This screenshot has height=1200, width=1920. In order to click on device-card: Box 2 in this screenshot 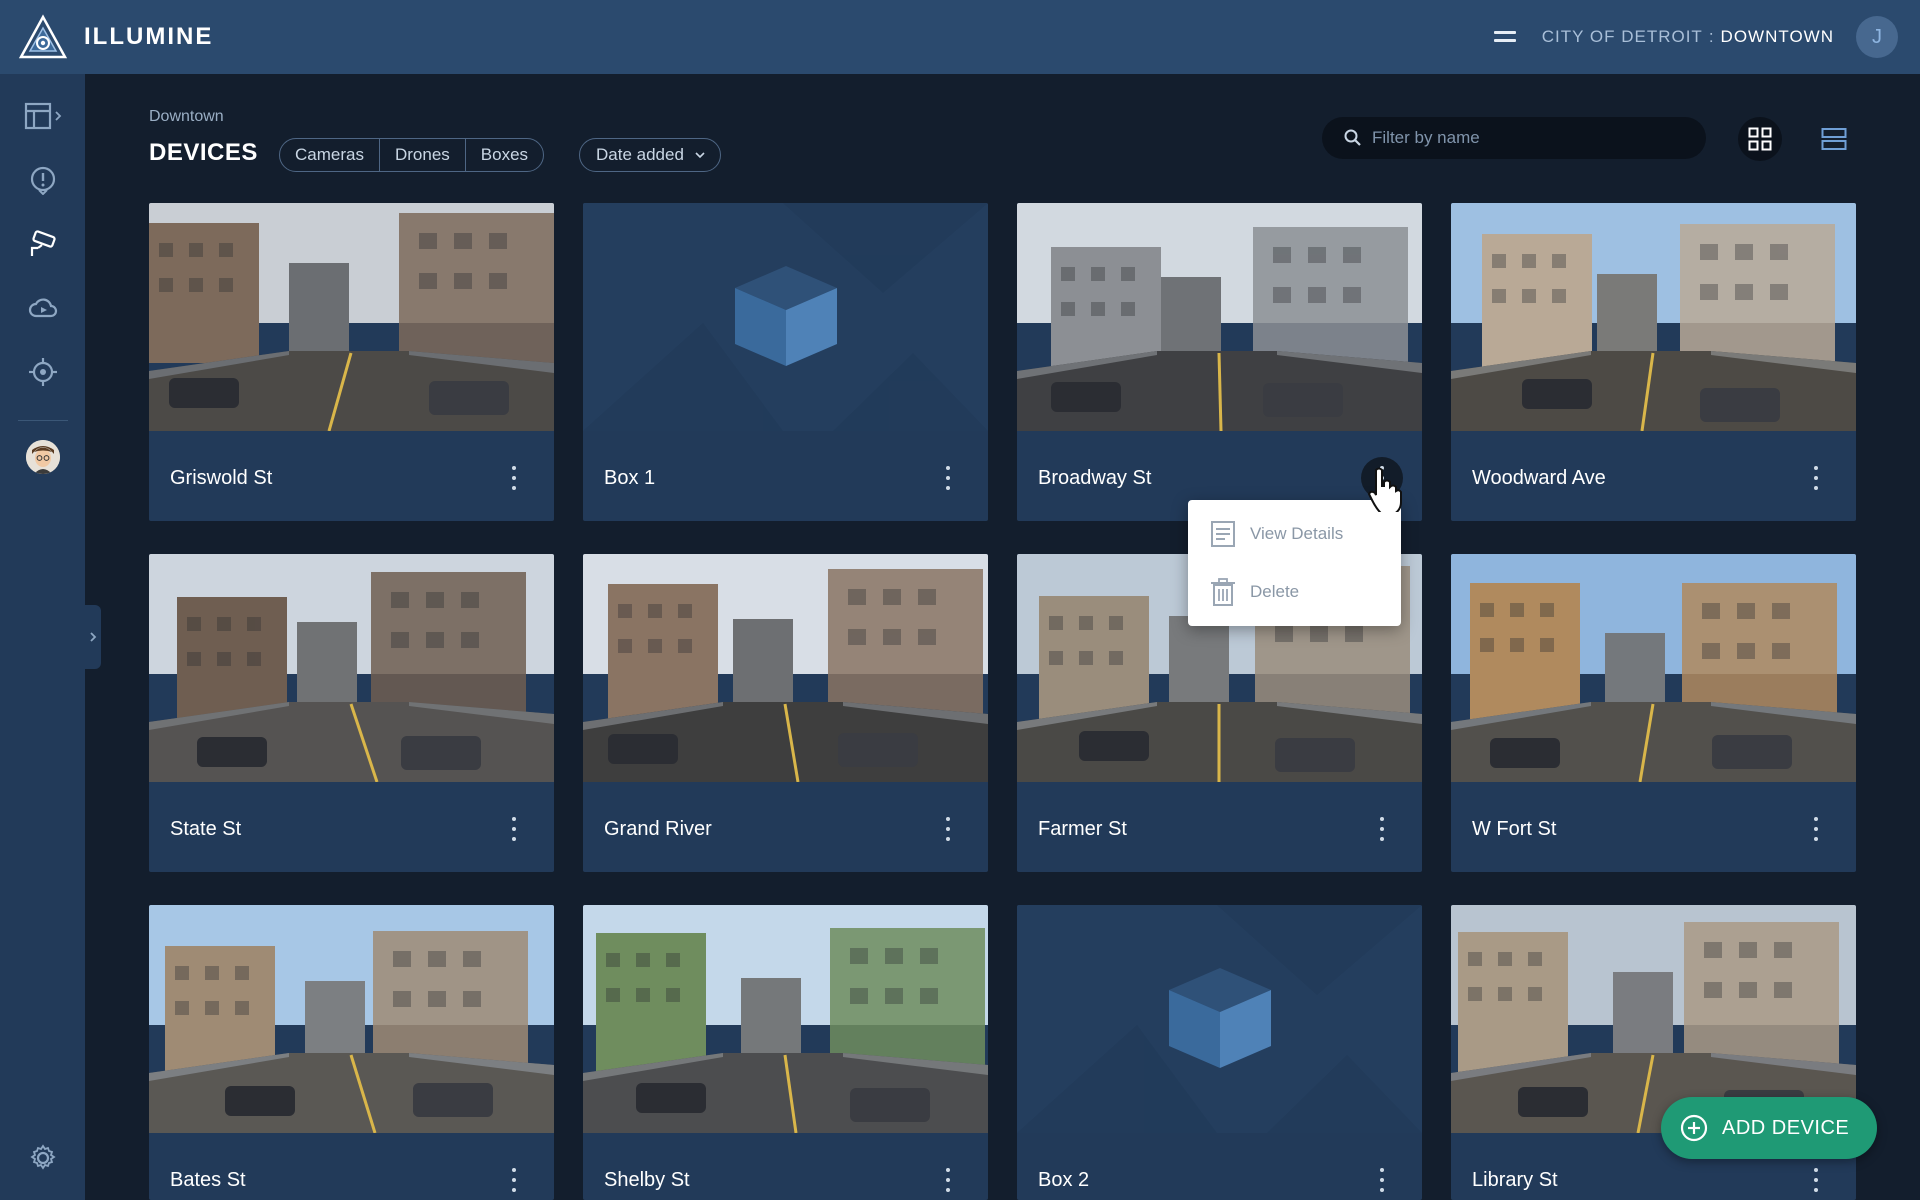, I will do `click(1219, 1052)`.